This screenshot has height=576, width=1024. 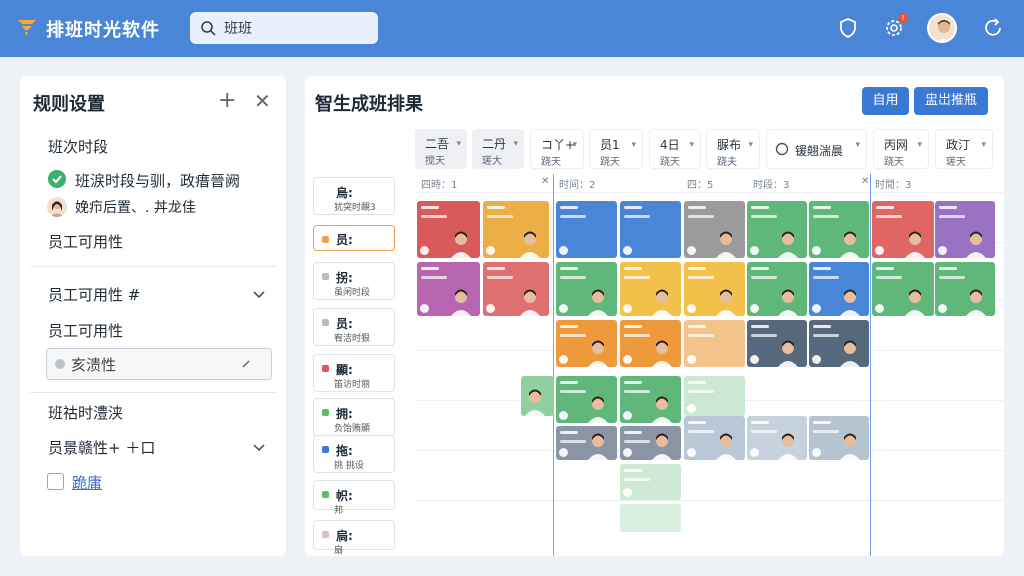 I want to click on toolbar-label: 脲布, so click(x=729, y=145).